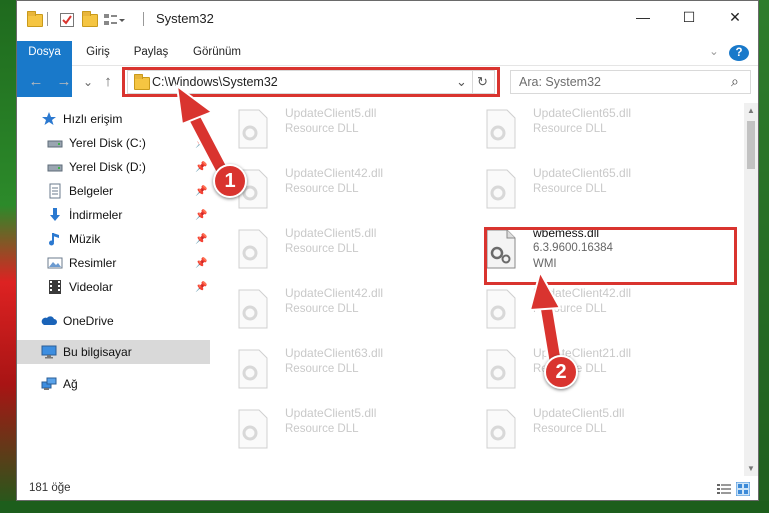 Image resolution: width=769 pixels, height=513 pixels. What do you see at coordinates (230, 181) in the screenshot?
I see `annotation-badge-1: 1` at bounding box center [230, 181].